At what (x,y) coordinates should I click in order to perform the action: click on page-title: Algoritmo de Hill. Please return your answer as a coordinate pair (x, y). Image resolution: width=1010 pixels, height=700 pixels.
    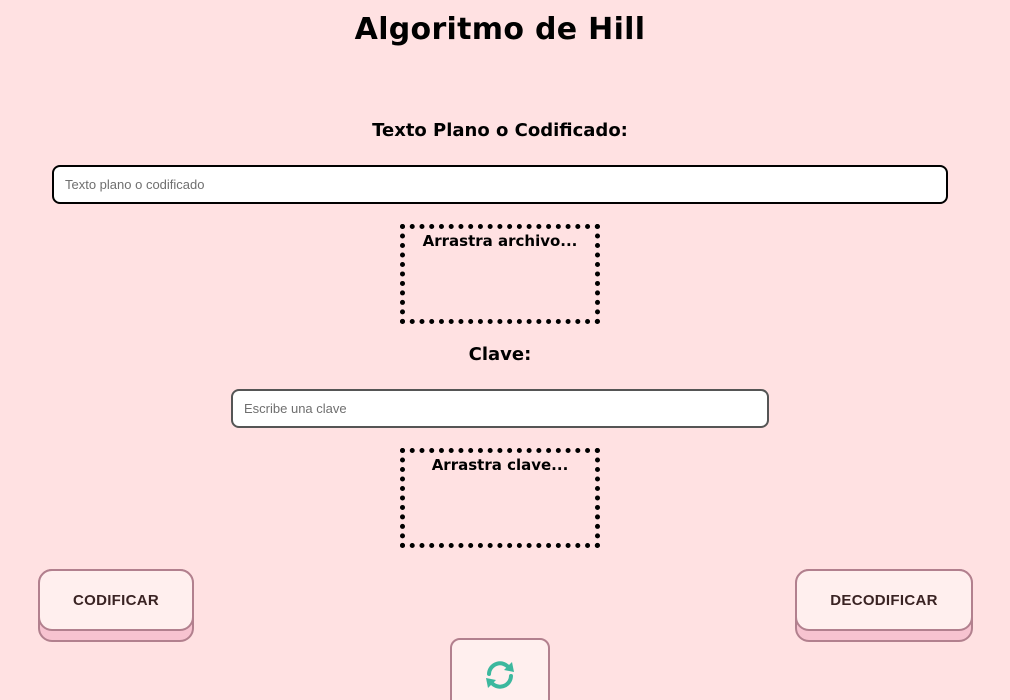
    Looking at the image, I should click on (500, 29).